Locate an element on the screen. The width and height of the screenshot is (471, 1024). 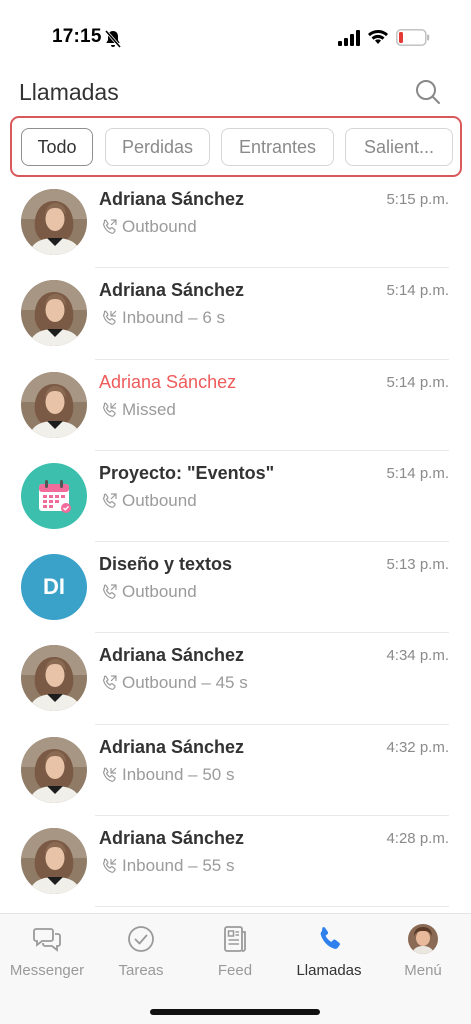
call-time: 5:13 p.m. is located at coordinates (417, 565).